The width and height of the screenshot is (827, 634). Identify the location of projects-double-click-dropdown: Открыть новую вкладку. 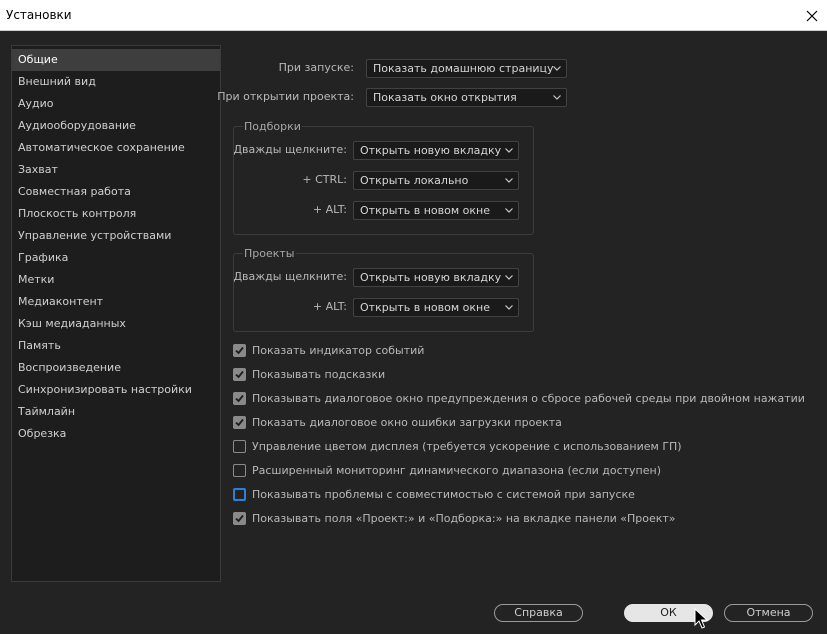
(436, 277).